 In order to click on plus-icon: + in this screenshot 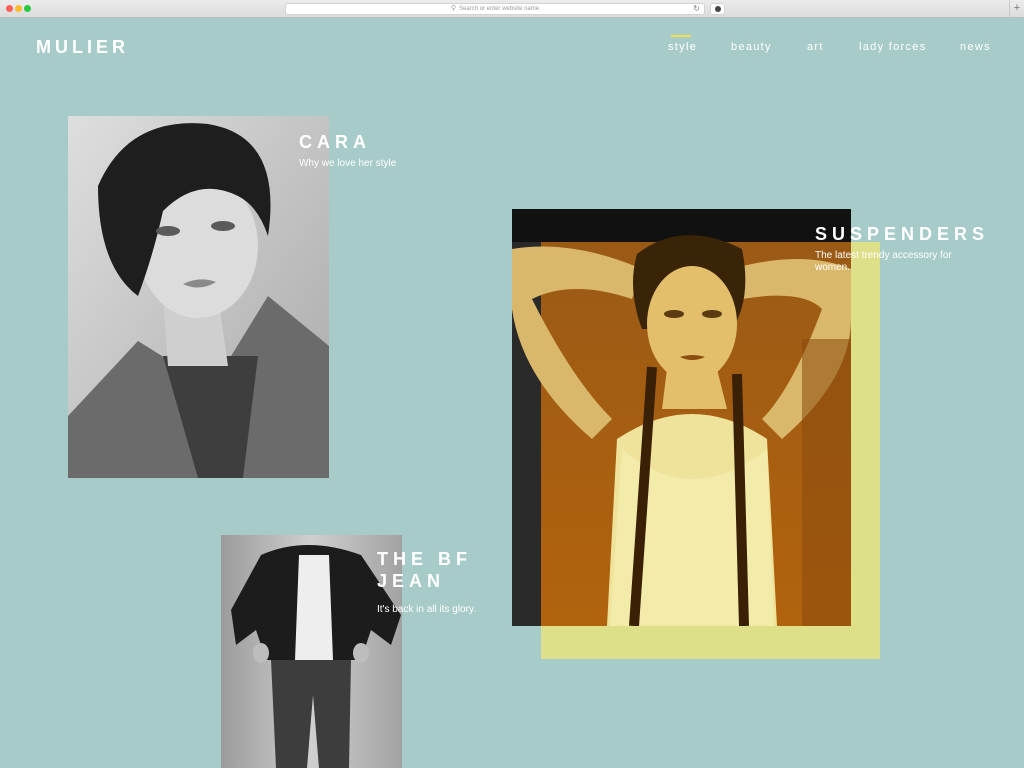, I will do `click(1017, 8)`.